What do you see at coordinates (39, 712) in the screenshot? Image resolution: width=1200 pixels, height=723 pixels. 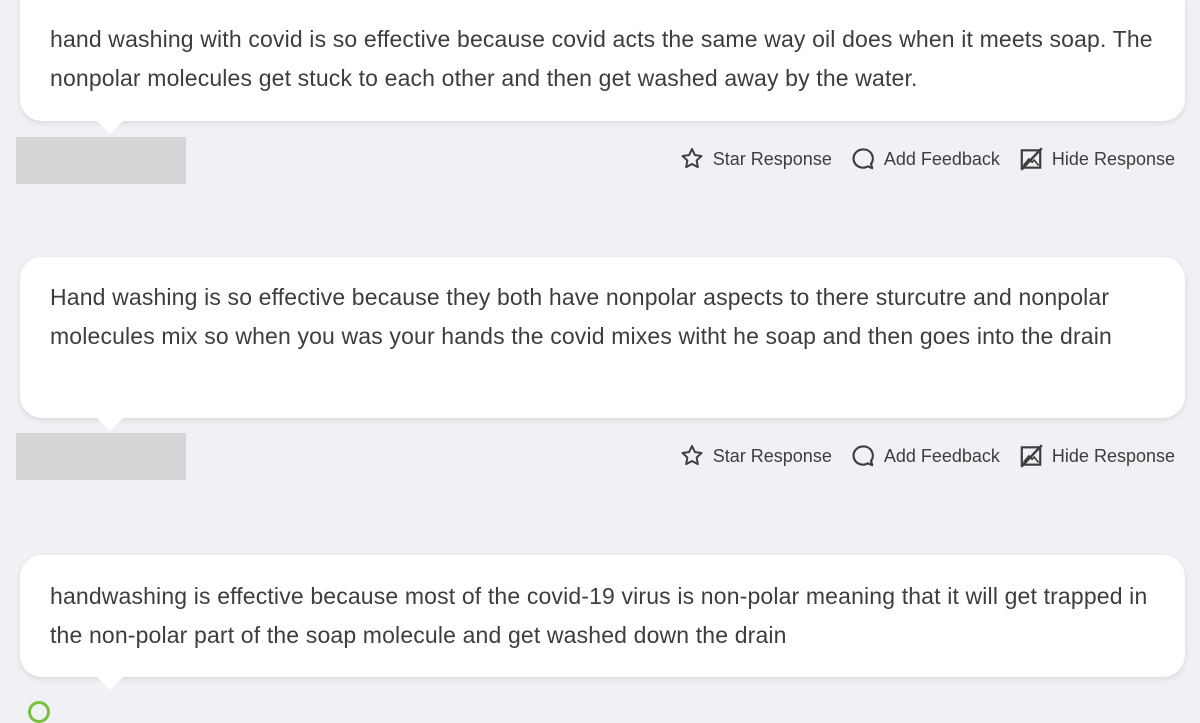 I see `check-circle-icon` at bounding box center [39, 712].